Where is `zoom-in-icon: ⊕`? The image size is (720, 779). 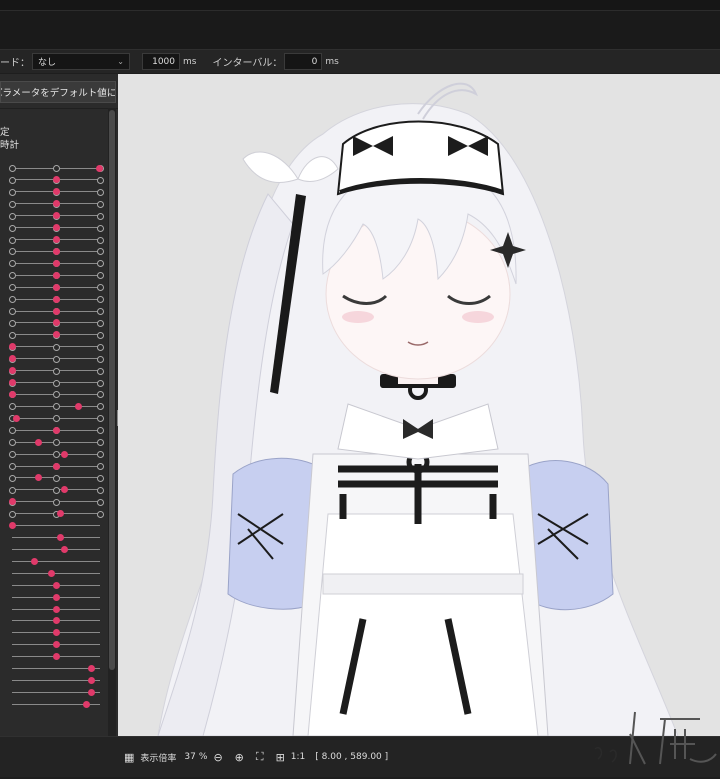
zoom-in-icon: ⊕ is located at coordinates (239, 757).